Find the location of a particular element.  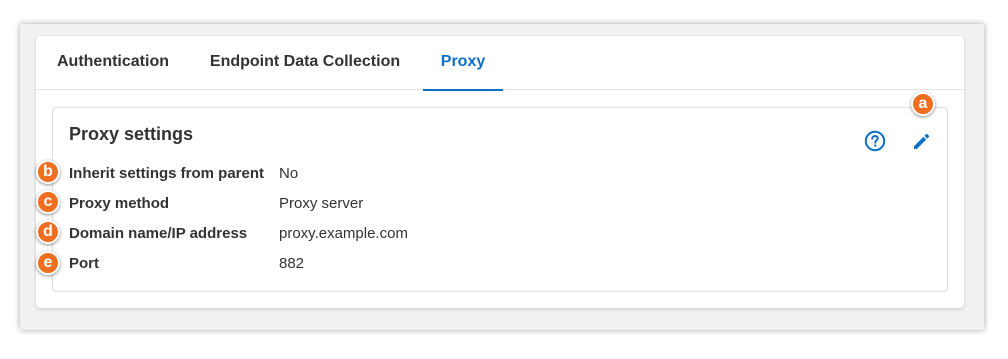

help-icon is located at coordinates (875, 141).